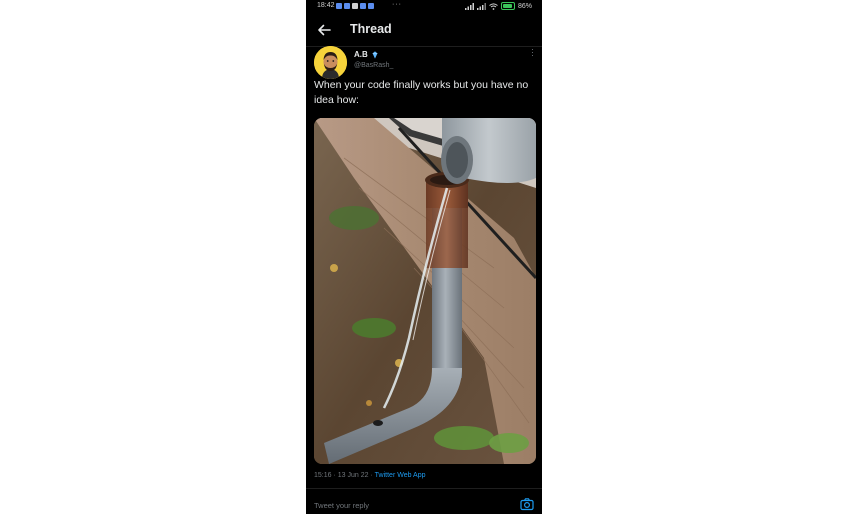 This screenshot has width=850, height=514. I want to click on more-icon: · · ·, so click(532, 52).